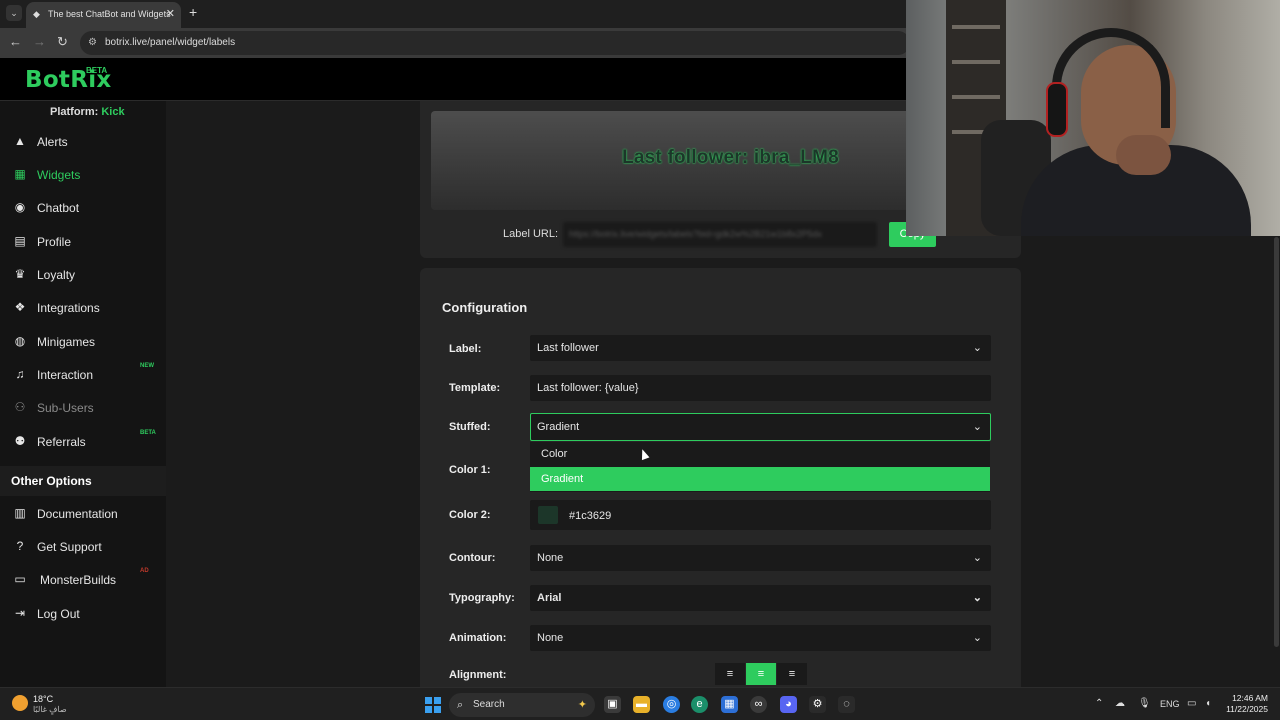 This screenshot has height=720, width=1280. I want to click on headphone-cup, so click(1057, 109).